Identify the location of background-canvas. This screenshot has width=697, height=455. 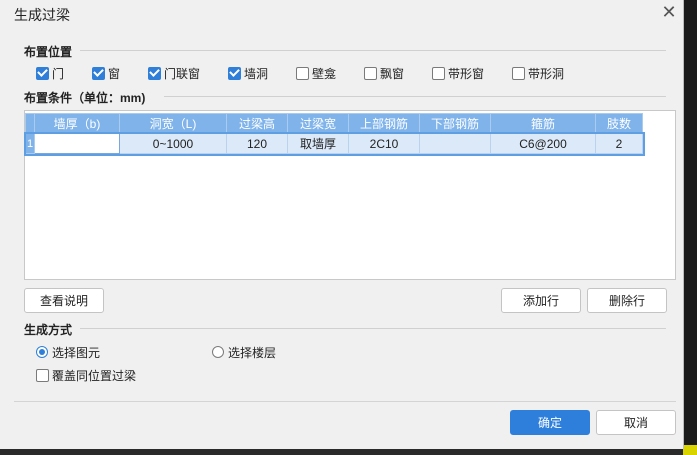
(690, 227).